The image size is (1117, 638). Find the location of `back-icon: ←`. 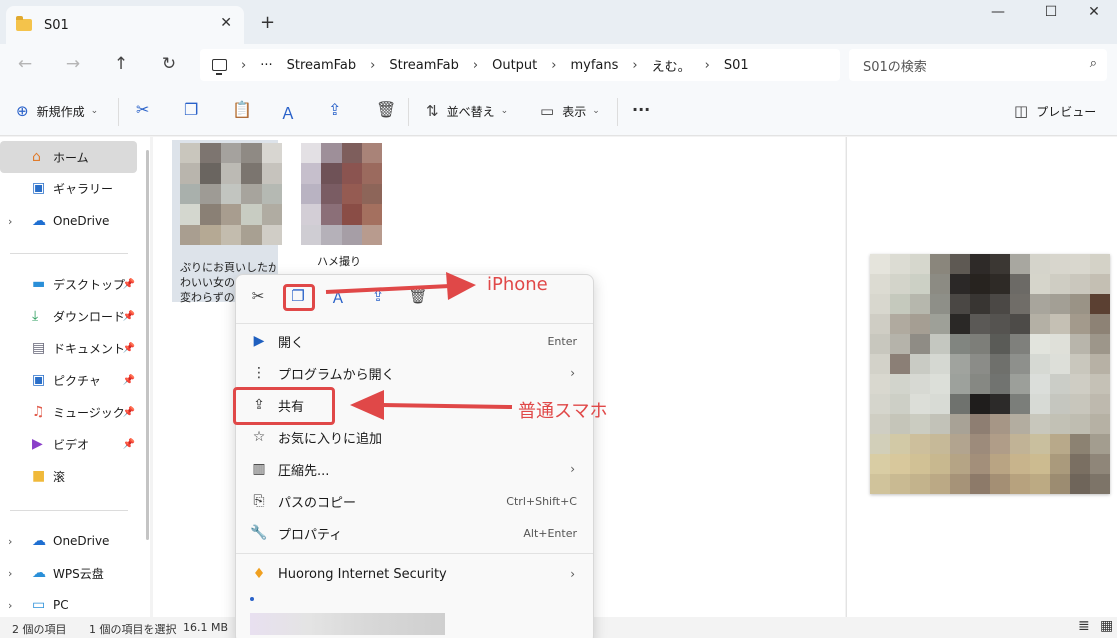

back-icon: ← is located at coordinates (25, 64).